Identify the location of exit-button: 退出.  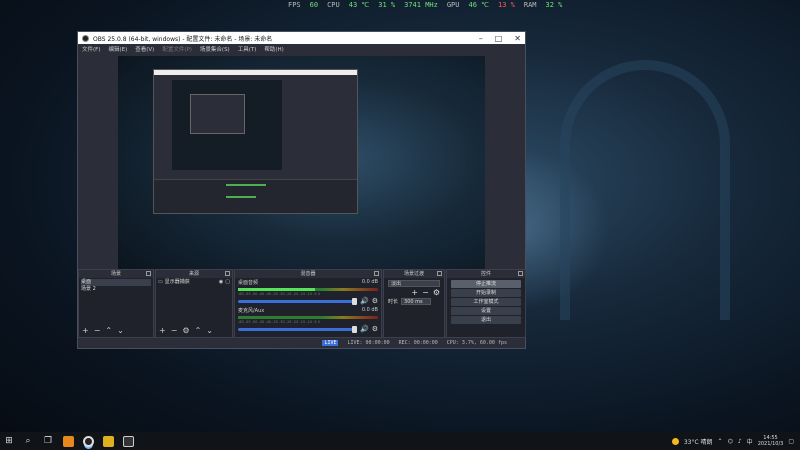
(486, 320).